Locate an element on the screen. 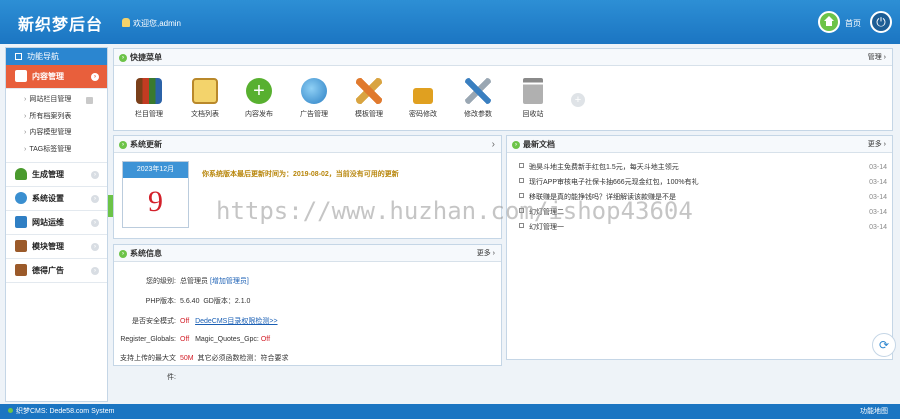 The height and width of the screenshot is (419, 900). sidebar-item-label: 生成管理 is located at coordinates (48, 174).